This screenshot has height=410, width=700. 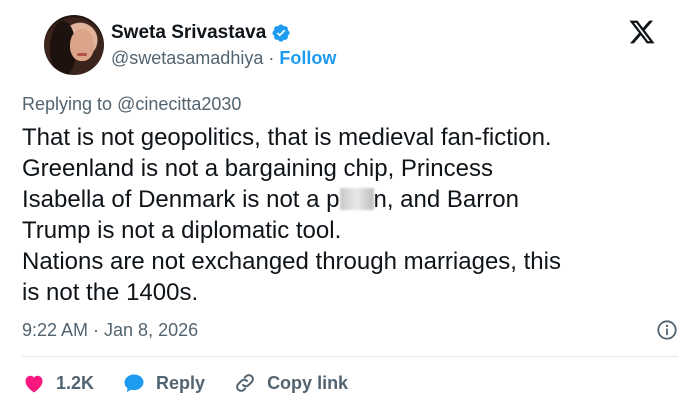 I want to click on avatar-lip, so click(x=82, y=54).